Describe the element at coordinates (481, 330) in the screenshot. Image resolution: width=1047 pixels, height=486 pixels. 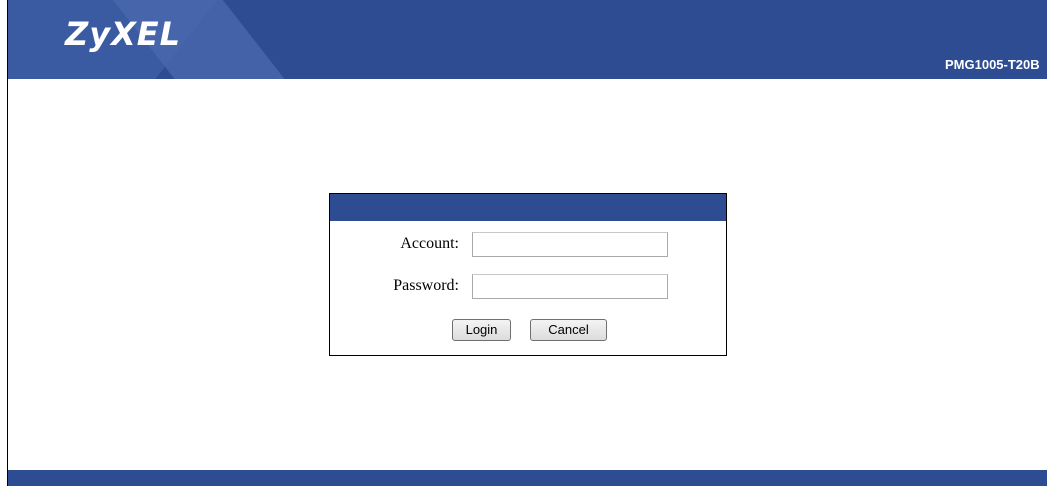
I see `login-button: Login` at that location.